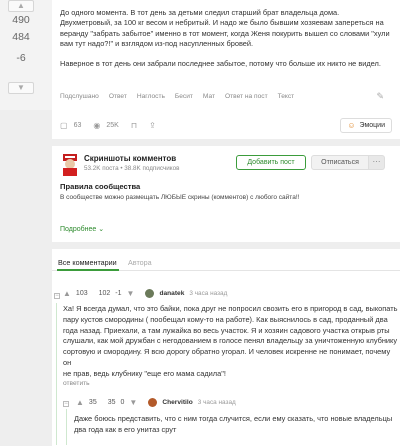  I want to click on comment-plus: 102, so click(104, 293).